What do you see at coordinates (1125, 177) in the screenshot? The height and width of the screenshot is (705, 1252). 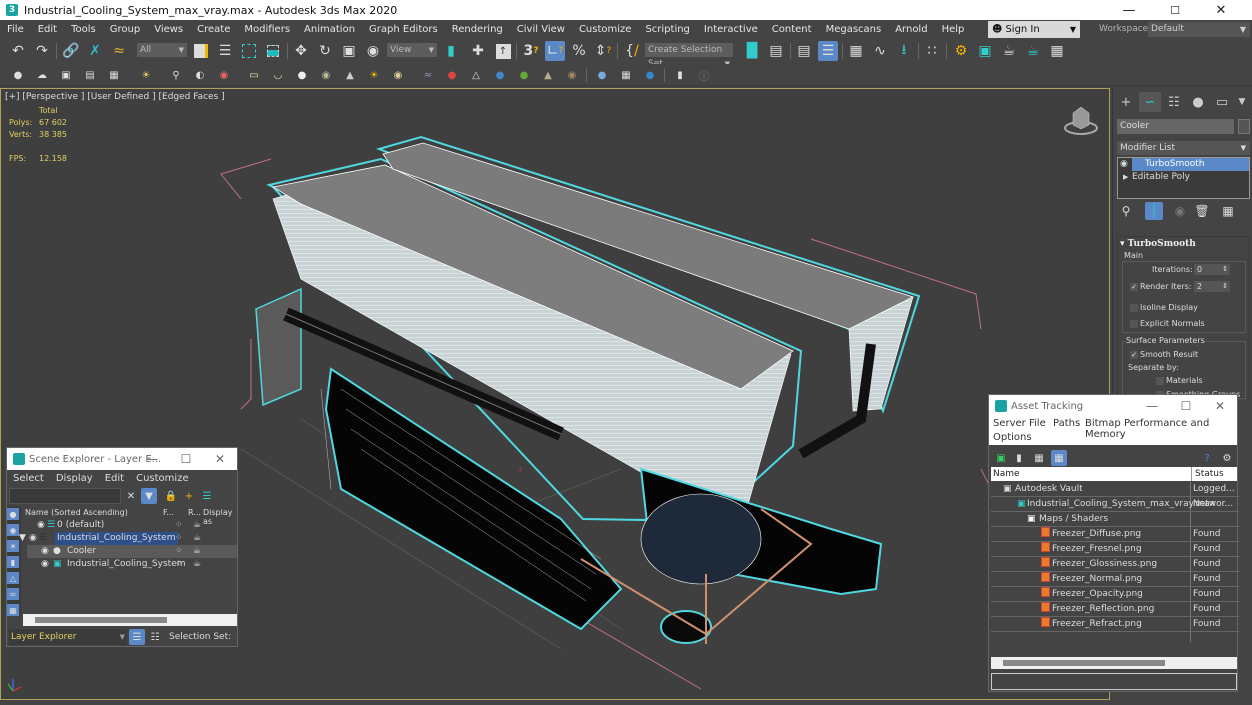 I see `expand-arrow-icon: ▶` at bounding box center [1125, 177].